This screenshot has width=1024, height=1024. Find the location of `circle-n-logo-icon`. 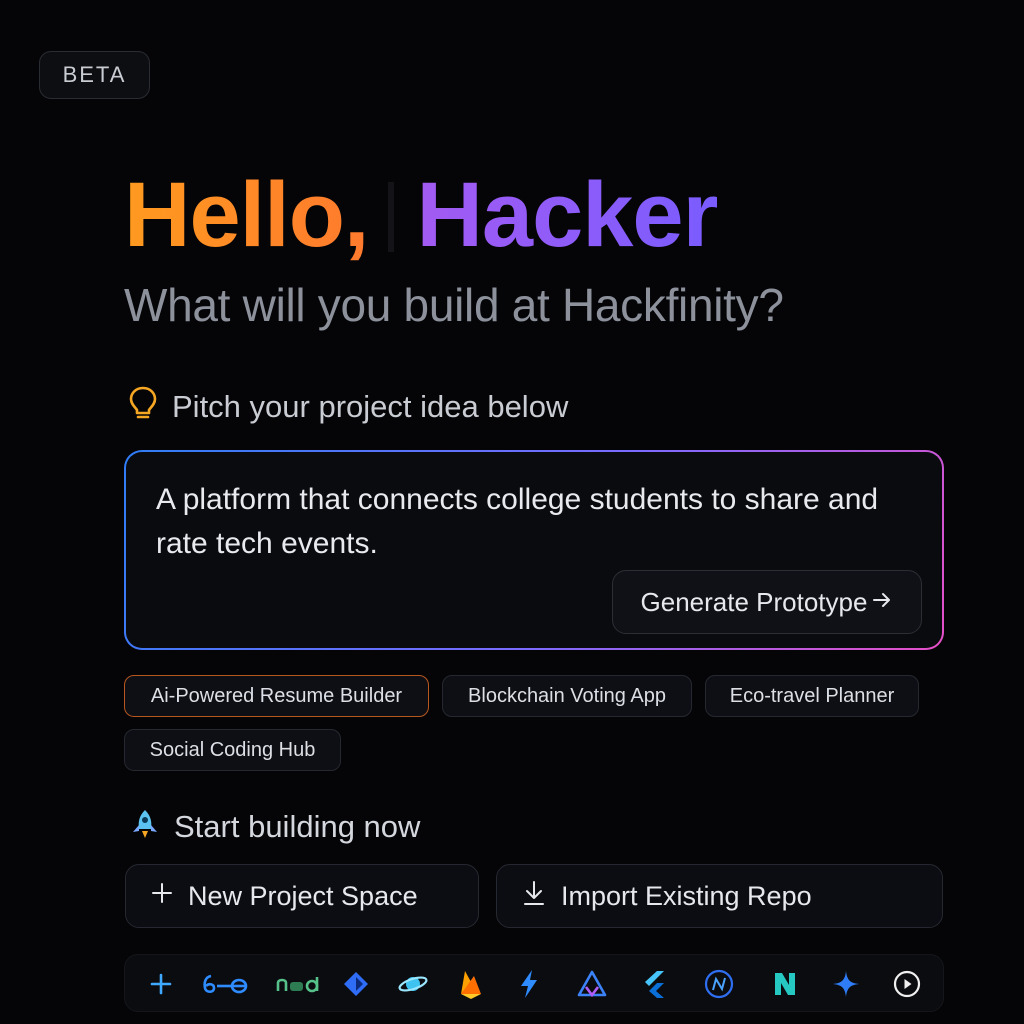

circle-n-logo-icon is located at coordinates (719, 984).